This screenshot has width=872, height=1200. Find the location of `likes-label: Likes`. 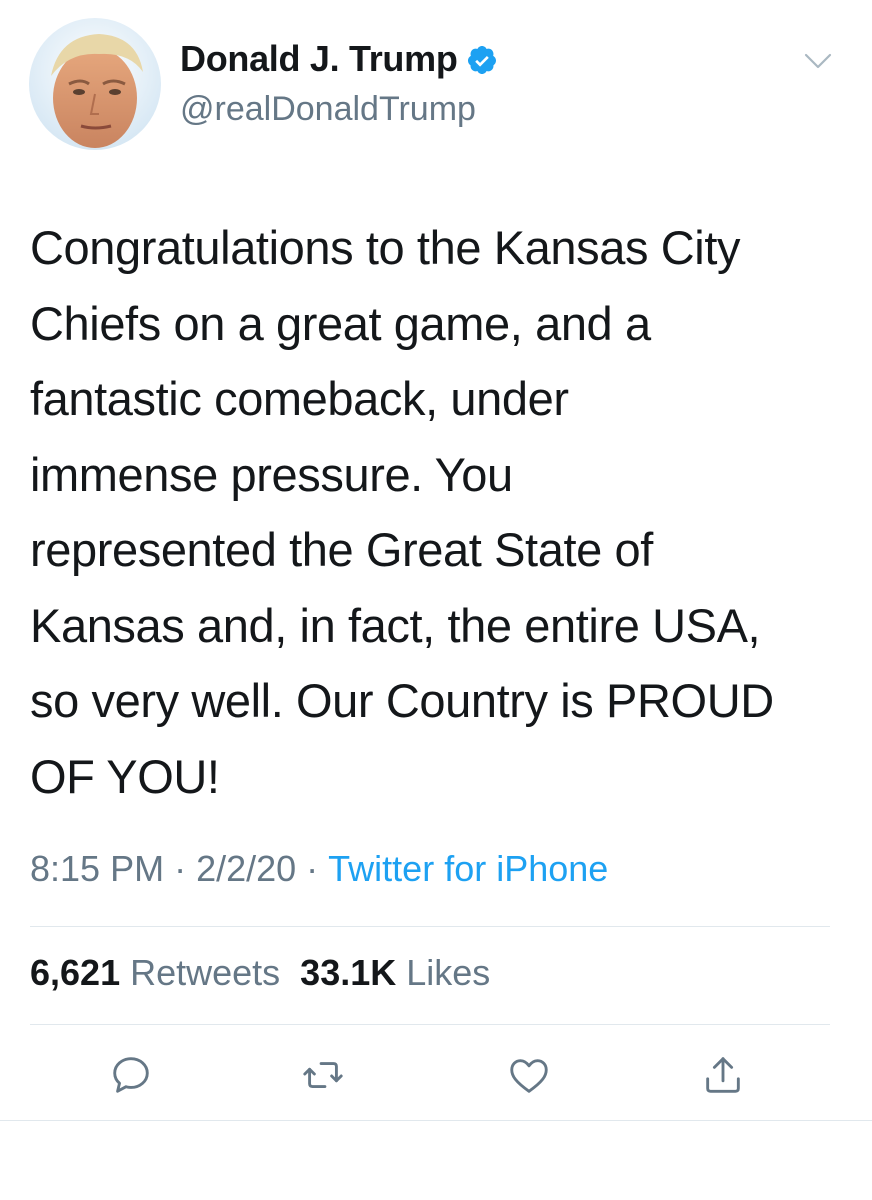

likes-label: Likes is located at coordinates (448, 972).